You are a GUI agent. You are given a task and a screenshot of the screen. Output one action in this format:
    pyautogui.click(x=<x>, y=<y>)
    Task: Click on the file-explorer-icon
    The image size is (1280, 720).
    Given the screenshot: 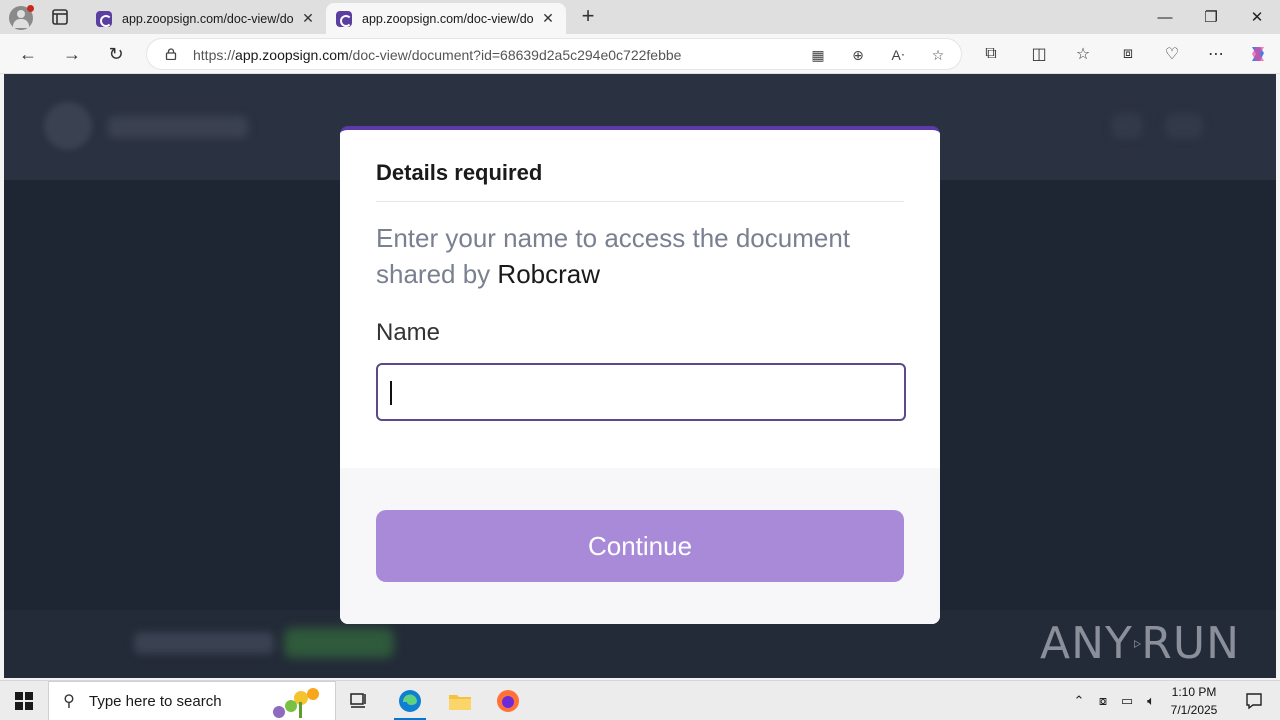 What is the action you would take?
    pyautogui.click(x=460, y=700)
    